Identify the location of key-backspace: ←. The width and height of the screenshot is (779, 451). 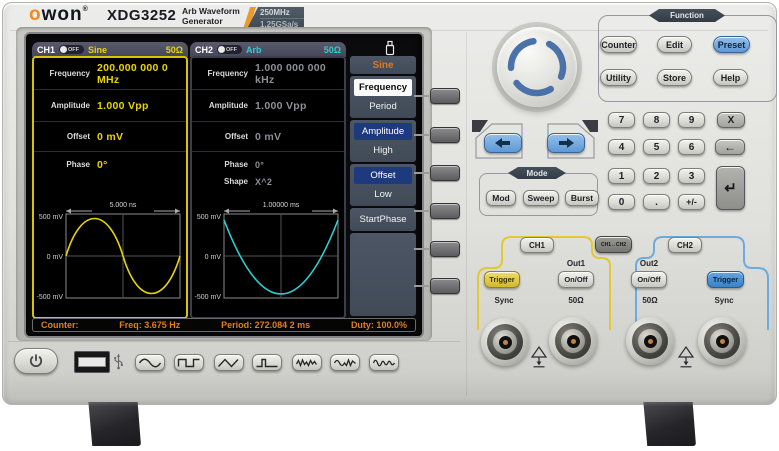
(730, 147).